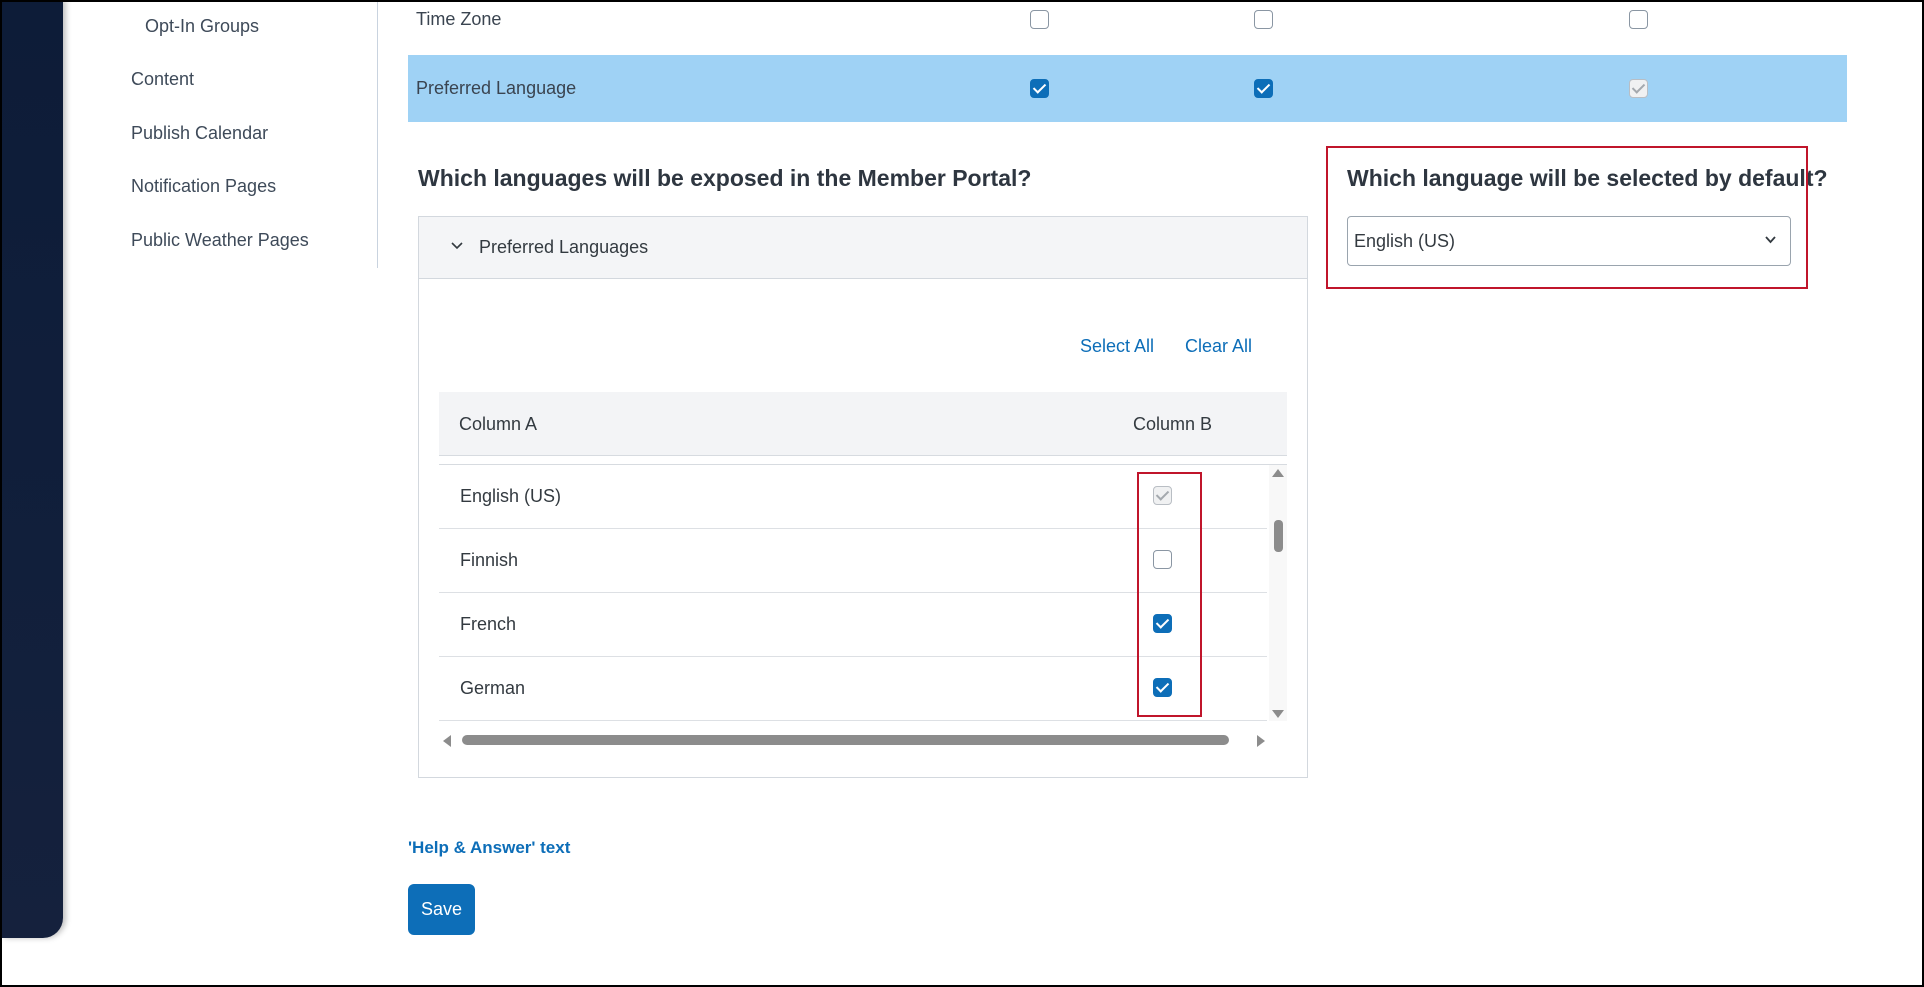  I want to click on language-name: English (US), so click(511, 496).